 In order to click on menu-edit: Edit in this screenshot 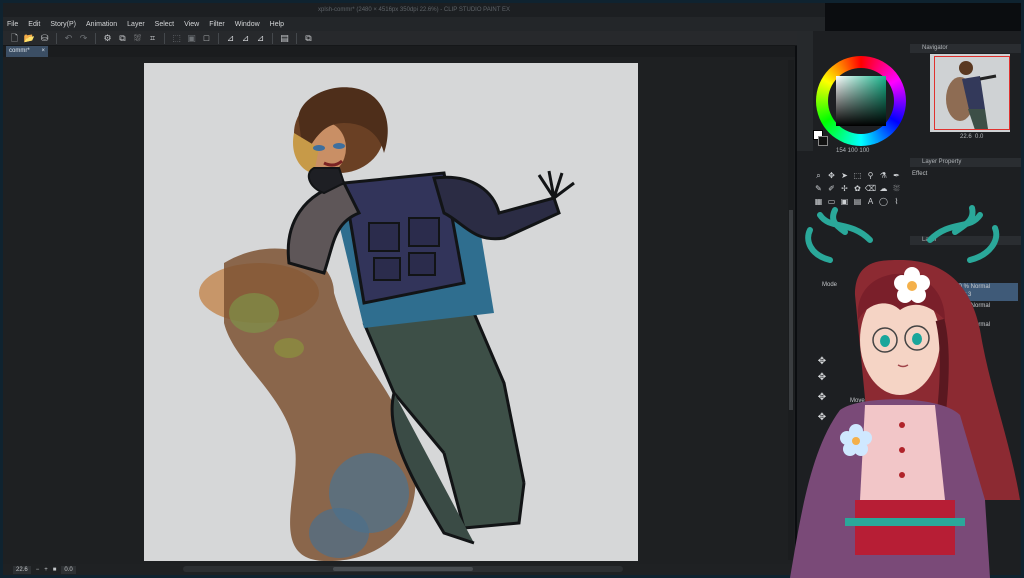, I will do `click(34, 24)`.